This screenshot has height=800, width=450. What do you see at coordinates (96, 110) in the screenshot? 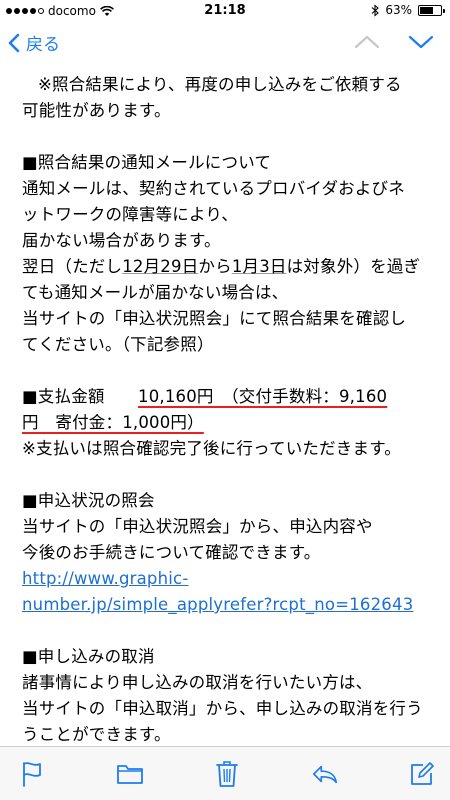
I see `body-text: 可能性があります。` at bounding box center [96, 110].